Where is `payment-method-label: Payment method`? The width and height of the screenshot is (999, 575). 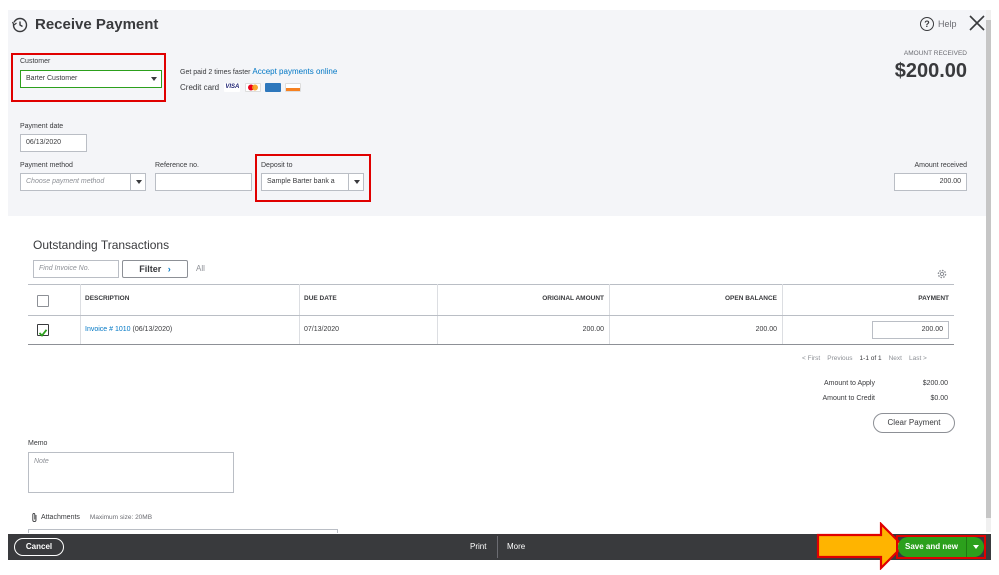
payment-method-label: Payment method is located at coordinates (46, 165).